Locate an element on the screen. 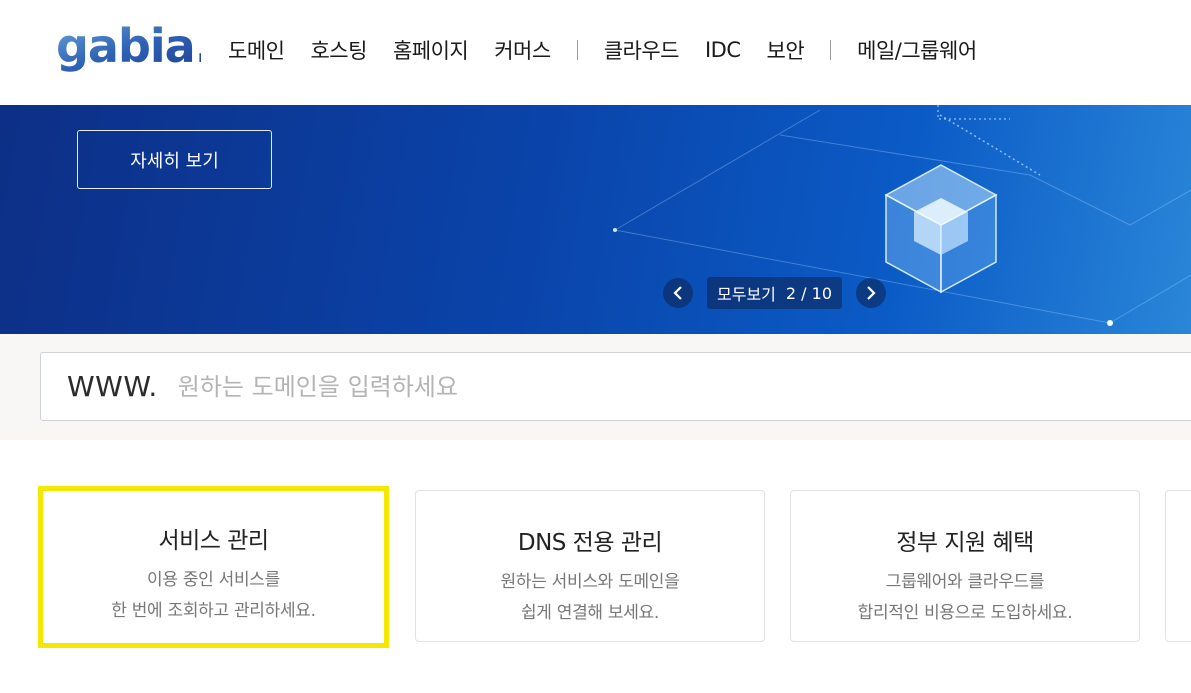  banner-pager: 모두보기 2 / 10 is located at coordinates (774, 293).